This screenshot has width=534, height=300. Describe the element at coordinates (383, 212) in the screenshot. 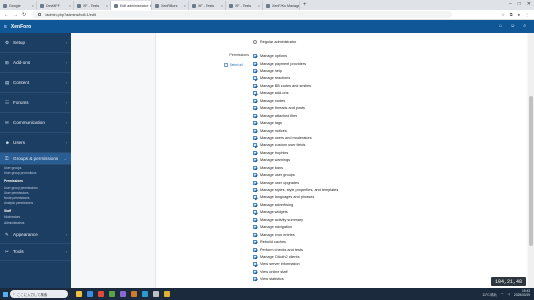

I see `permission-option: Manage widgets` at that location.